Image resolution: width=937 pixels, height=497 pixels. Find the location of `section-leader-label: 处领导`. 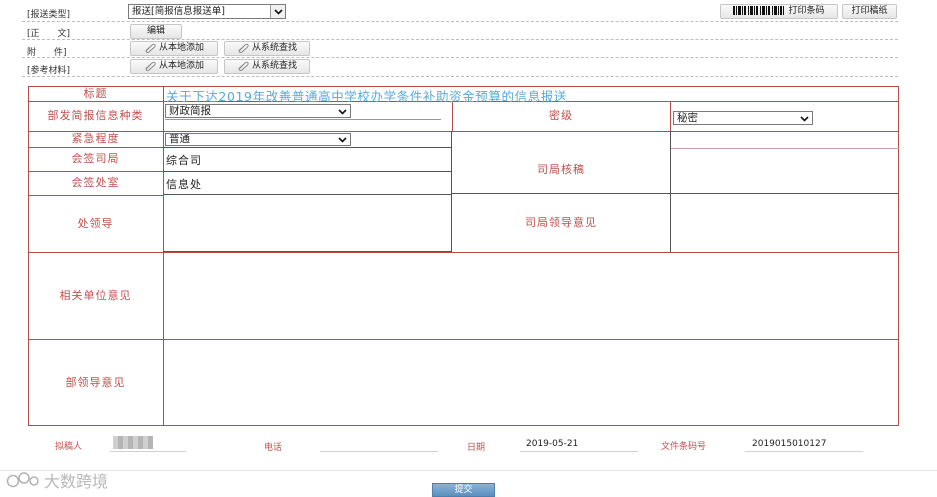

section-leader-label: 处领导 is located at coordinates (95, 223).